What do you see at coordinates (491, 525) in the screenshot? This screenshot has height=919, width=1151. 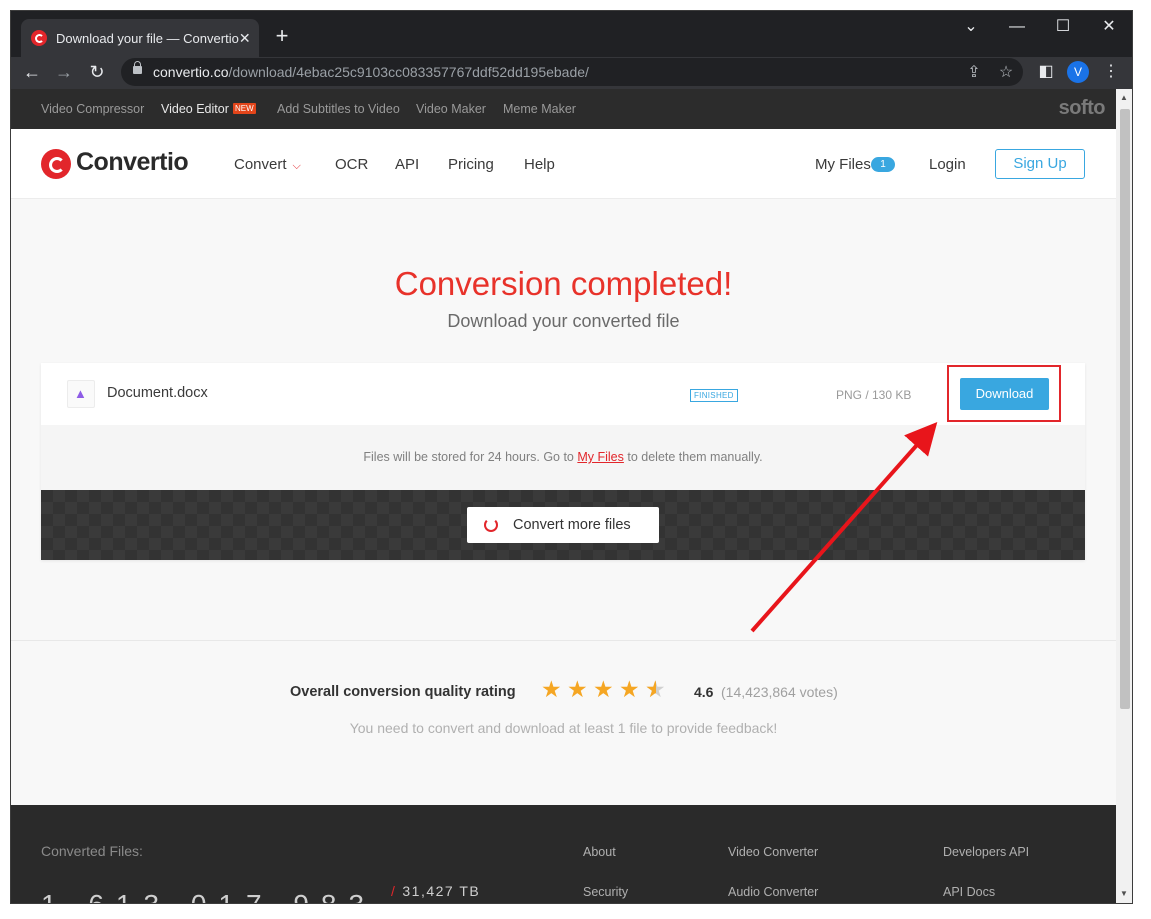 I see `refresh-icon` at bounding box center [491, 525].